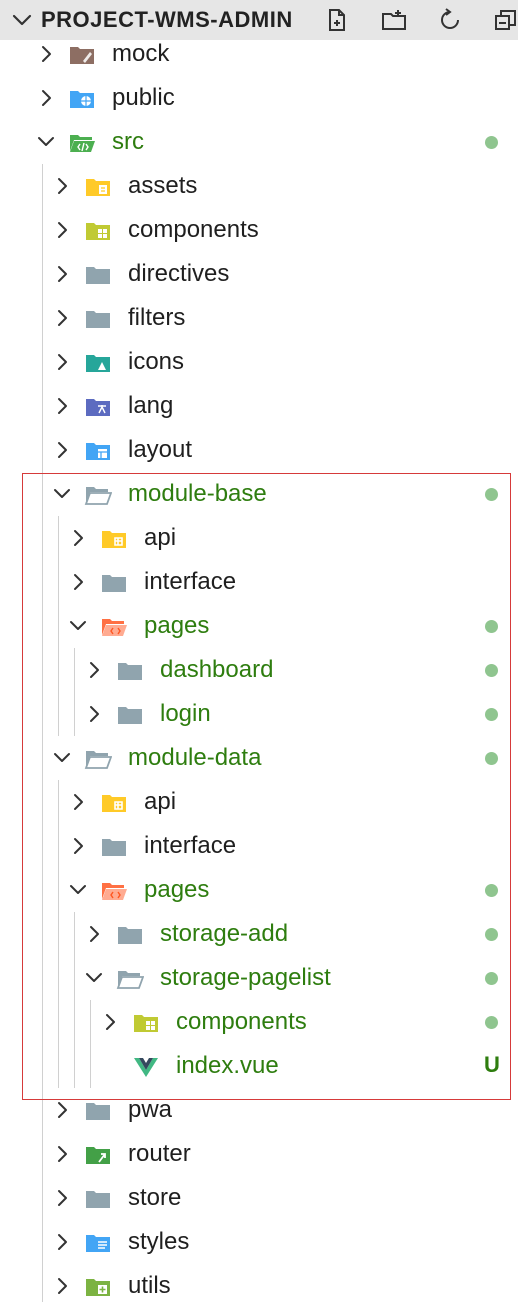 Image resolution: width=518 pixels, height=1302 pixels. Describe the element at coordinates (141, 53) in the screenshot. I see `tree-item-label: mock` at that location.